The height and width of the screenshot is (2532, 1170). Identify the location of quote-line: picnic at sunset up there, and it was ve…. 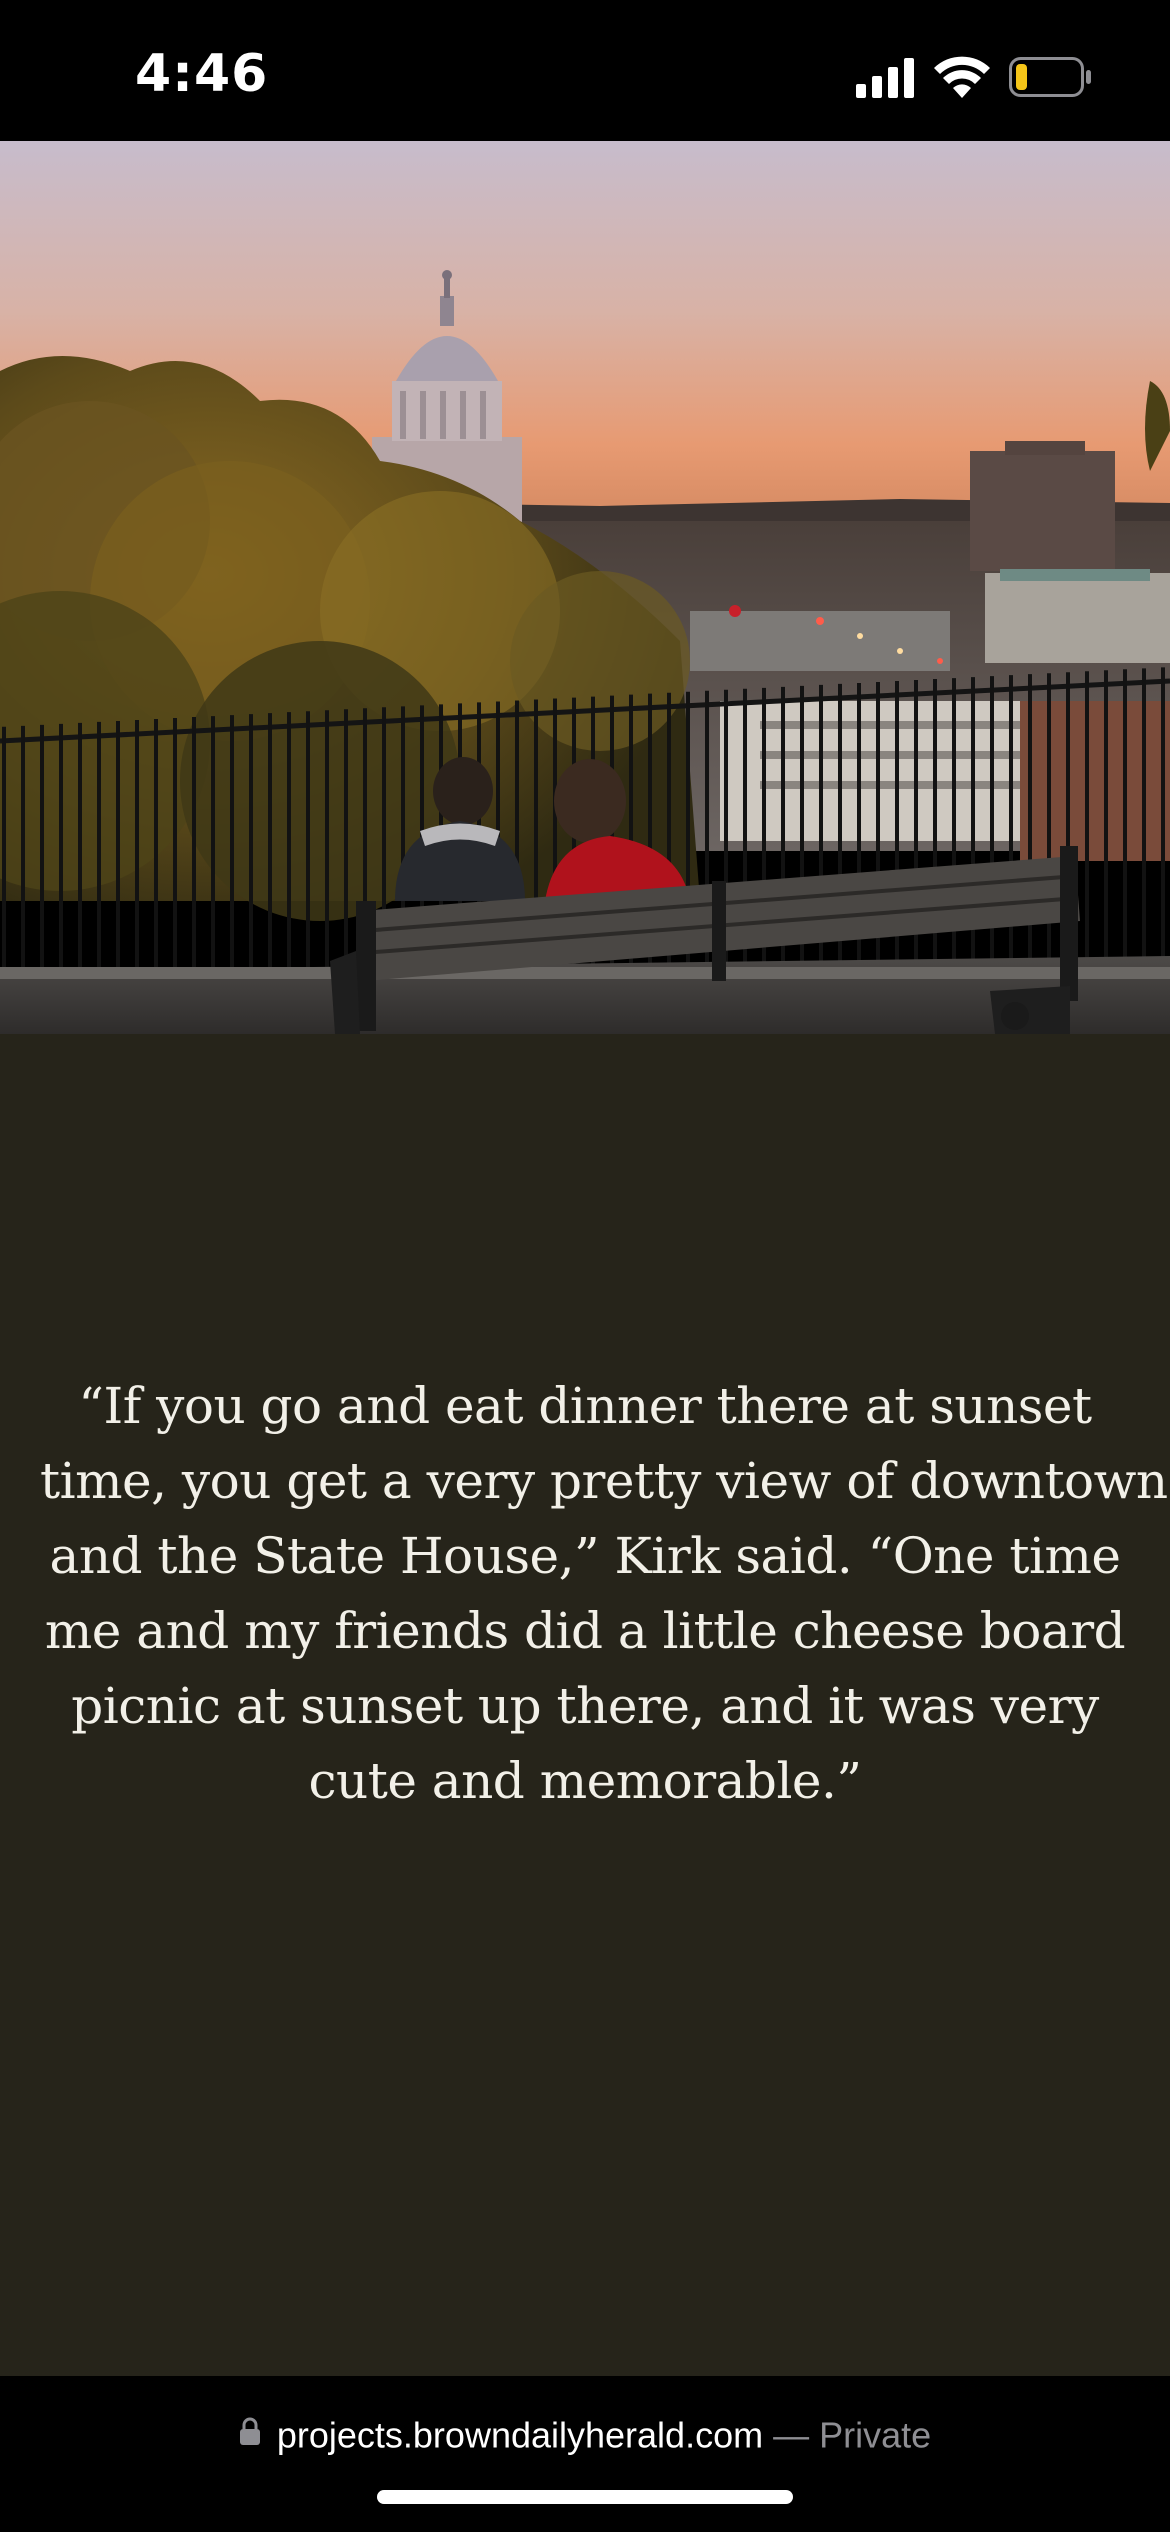
(585, 1706).